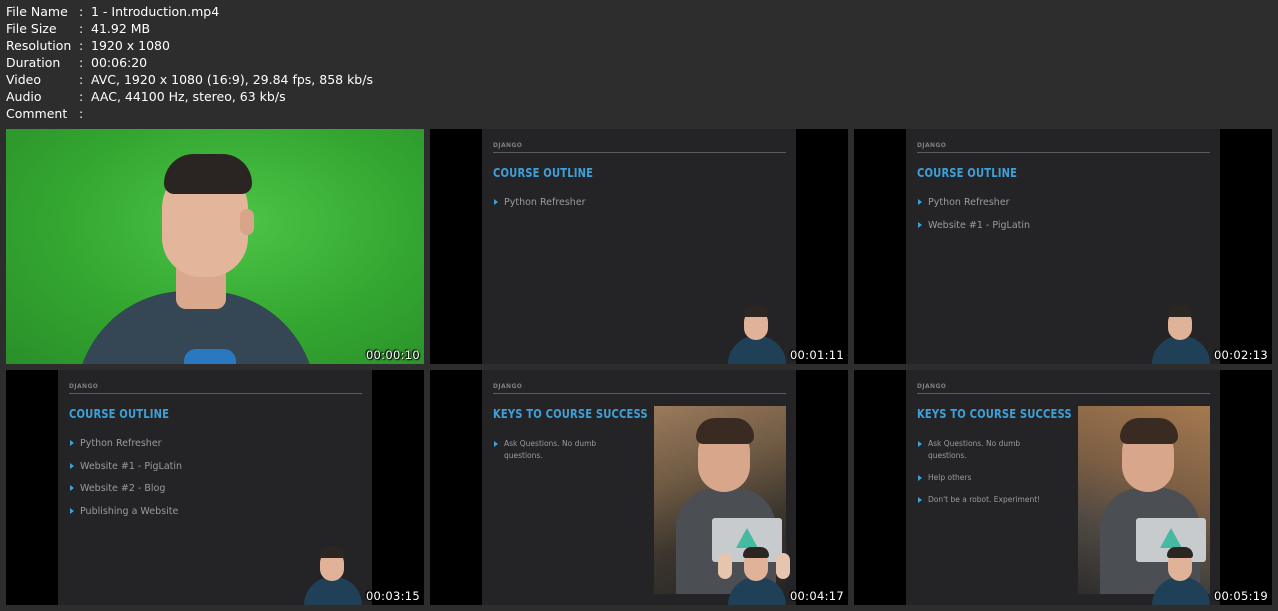 The width and height of the screenshot is (1278, 611). I want to click on info-value: AAC, 44100 Hz, stereo, 63 kb/s, so click(188, 96).